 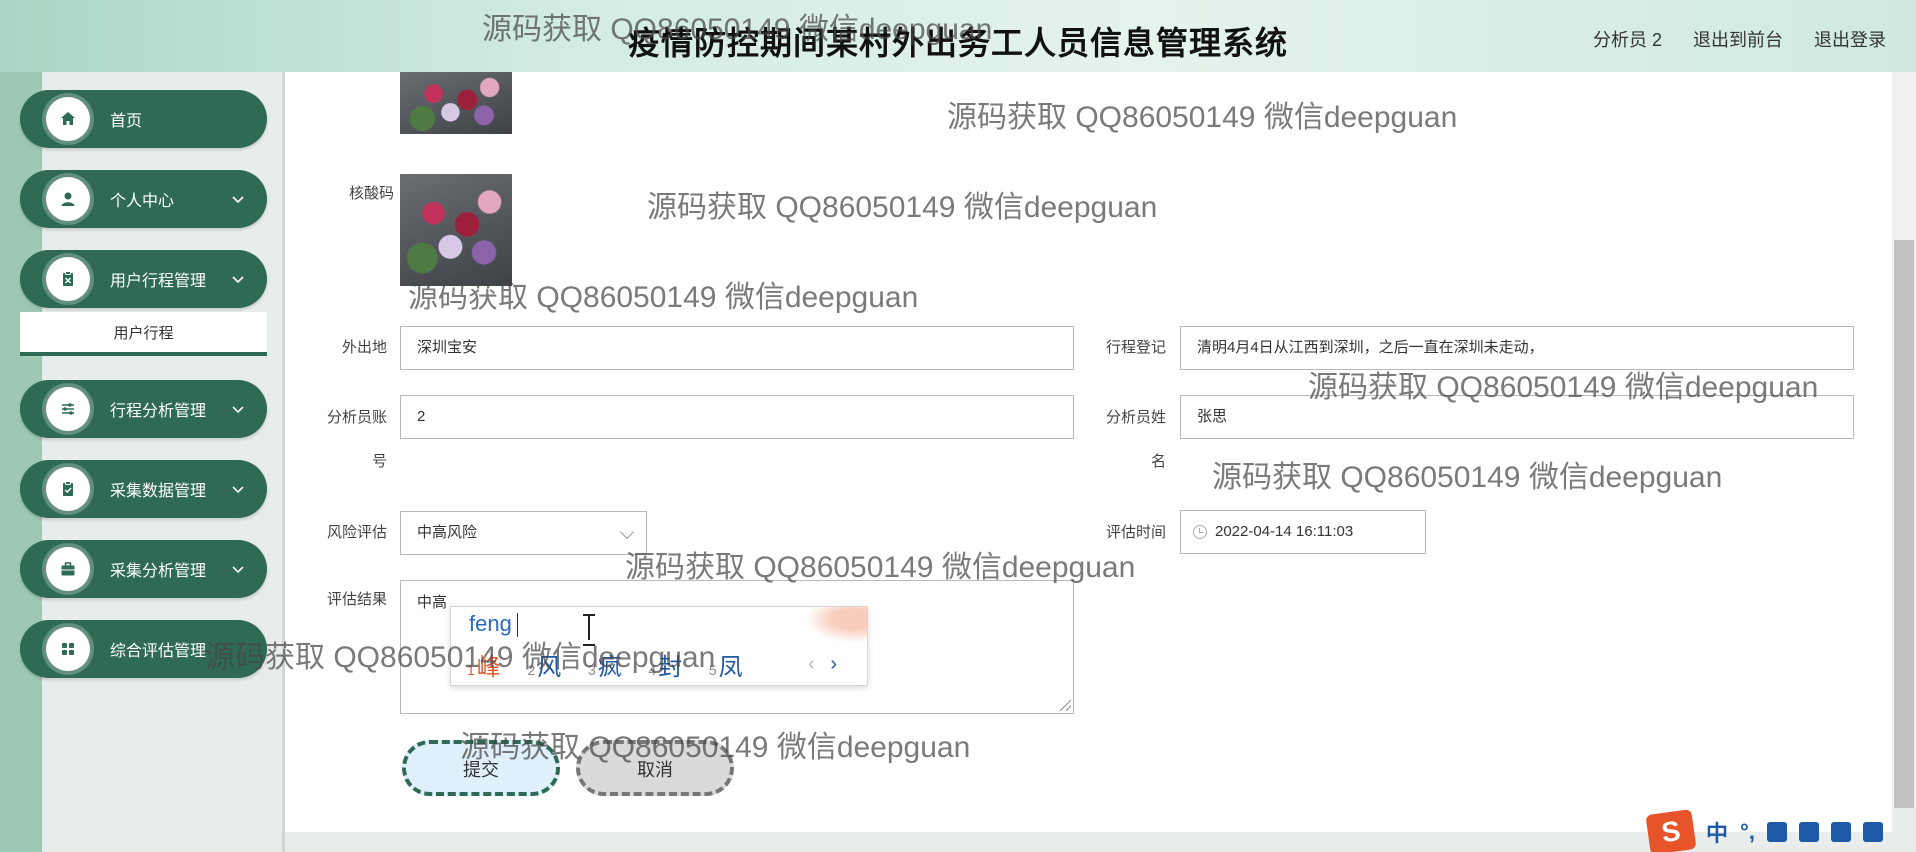 What do you see at coordinates (1627, 40) in the screenshot?
I see `current-user-label: 分析员 2` at bounding box center [1627, 40].